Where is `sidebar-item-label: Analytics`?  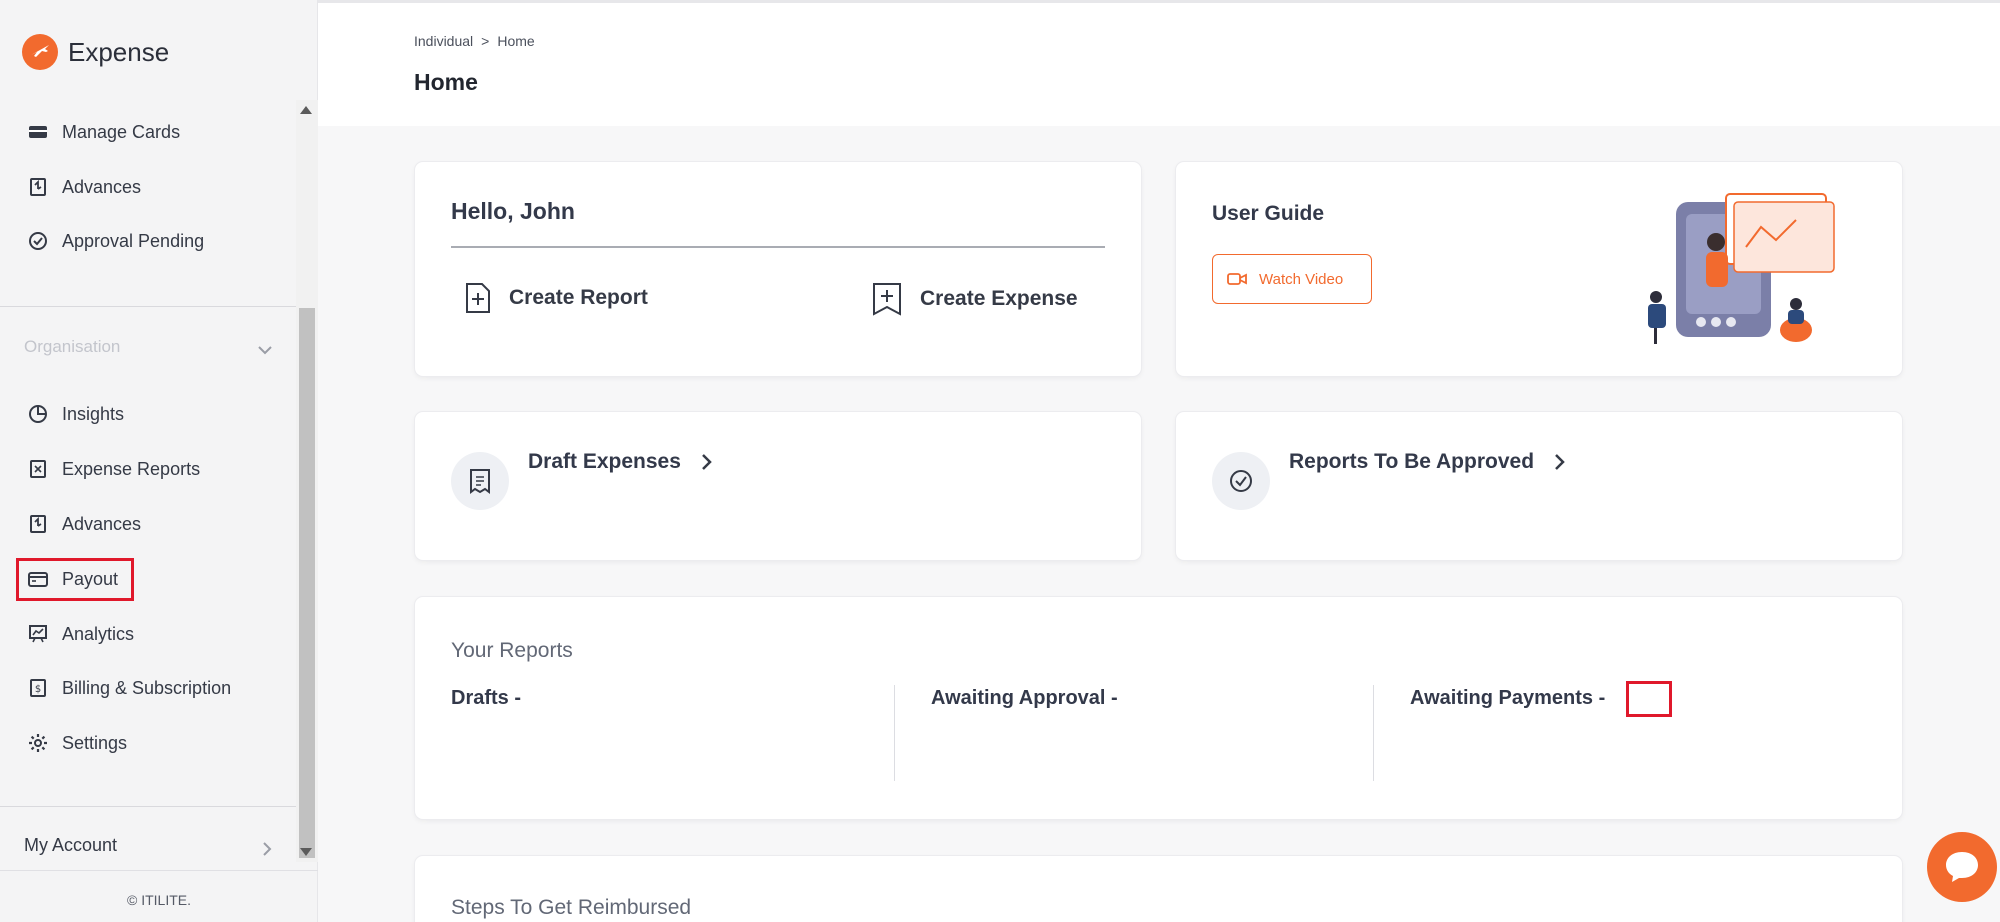
sidebar-item-label: Analytics is located at coordinates (98, 633).